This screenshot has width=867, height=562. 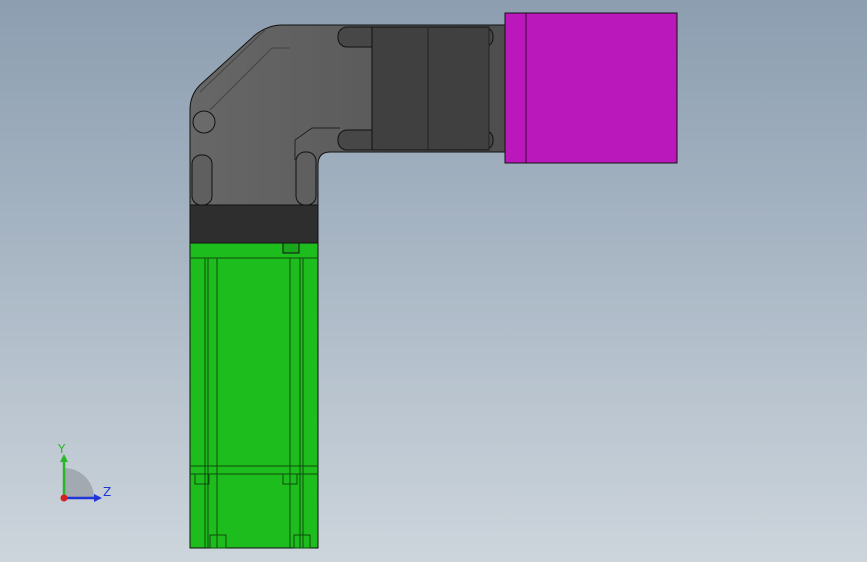 I want to click on elbow-boss, so click(x=204, y=122).